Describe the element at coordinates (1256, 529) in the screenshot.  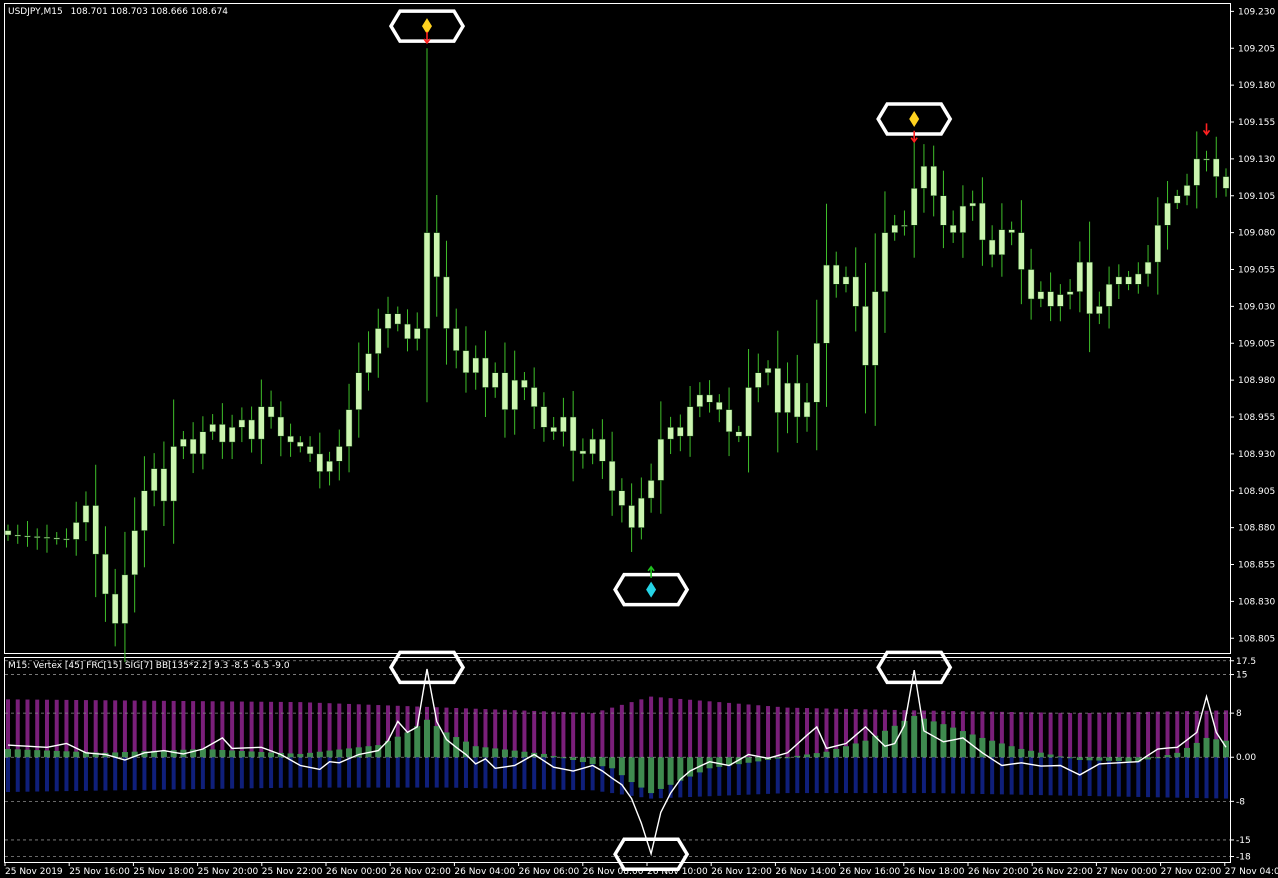
I see `price-tick-label: 108.880` at that location.